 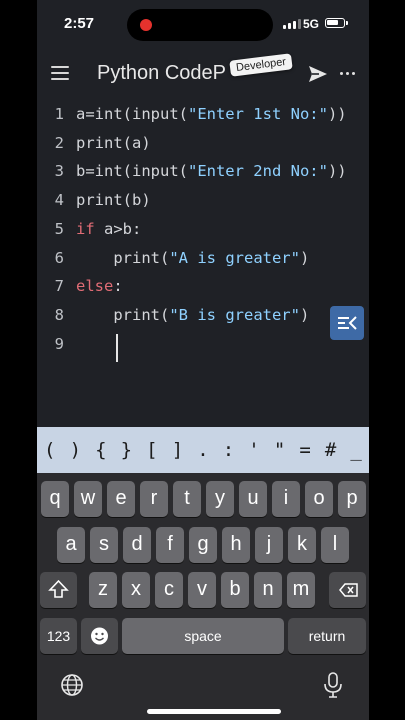 I want to click on line-number: 7, so click(x=59, y=286).